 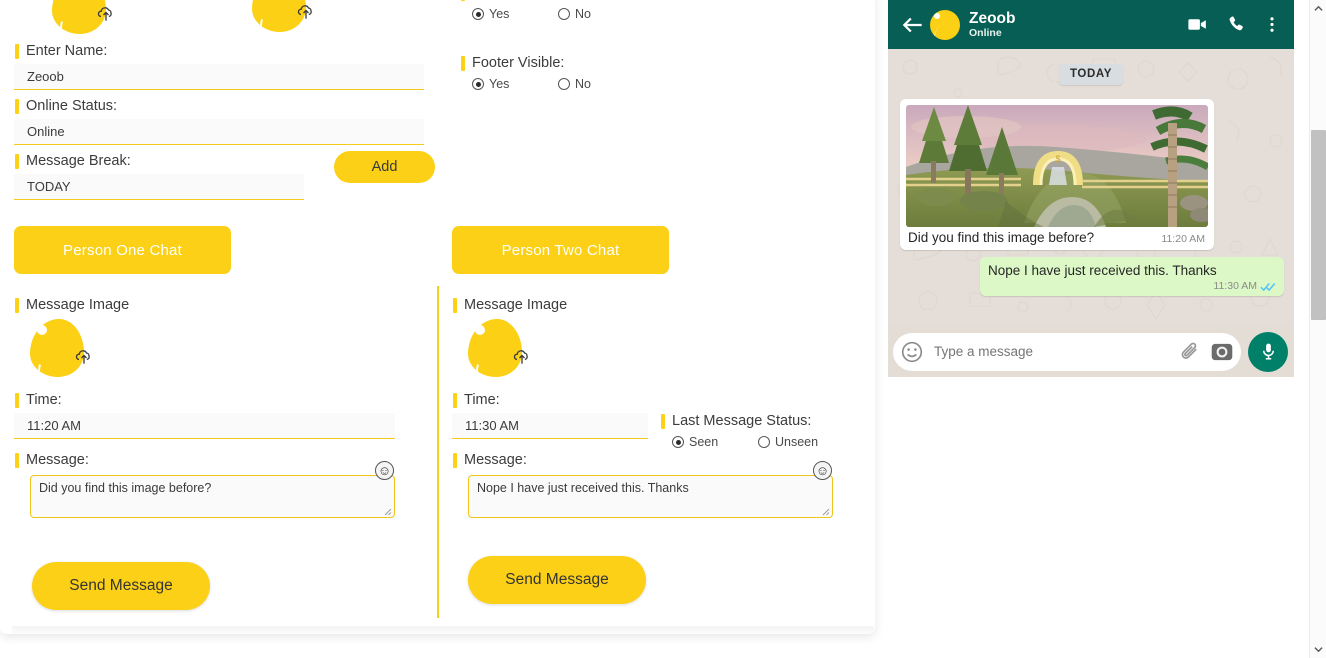 What do you see at coordinates (985, 32) in the screenshot?
I see `contact-status: Online` at bounding box center [985, 32].